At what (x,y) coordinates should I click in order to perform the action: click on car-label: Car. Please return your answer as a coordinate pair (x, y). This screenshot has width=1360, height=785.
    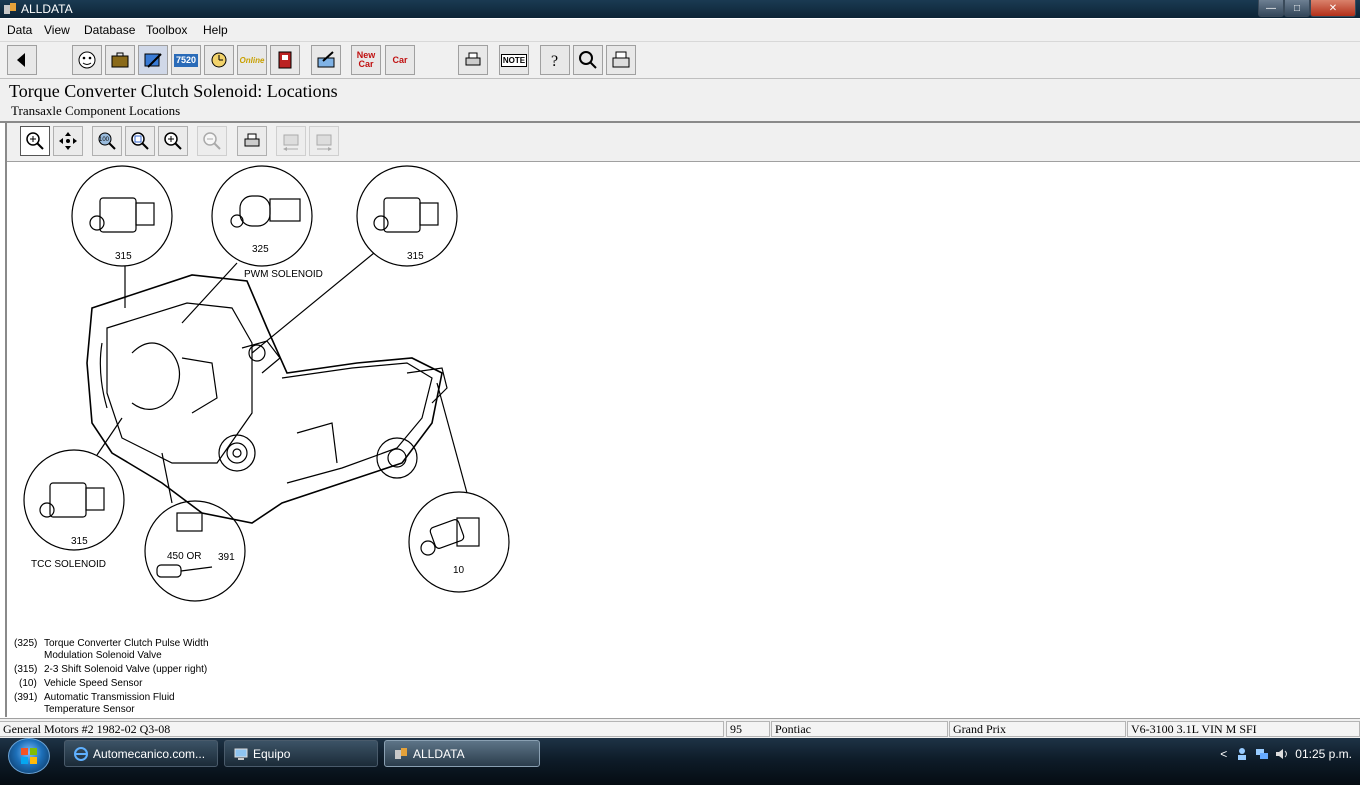
    Looking at the image, I should click on (400, 59).